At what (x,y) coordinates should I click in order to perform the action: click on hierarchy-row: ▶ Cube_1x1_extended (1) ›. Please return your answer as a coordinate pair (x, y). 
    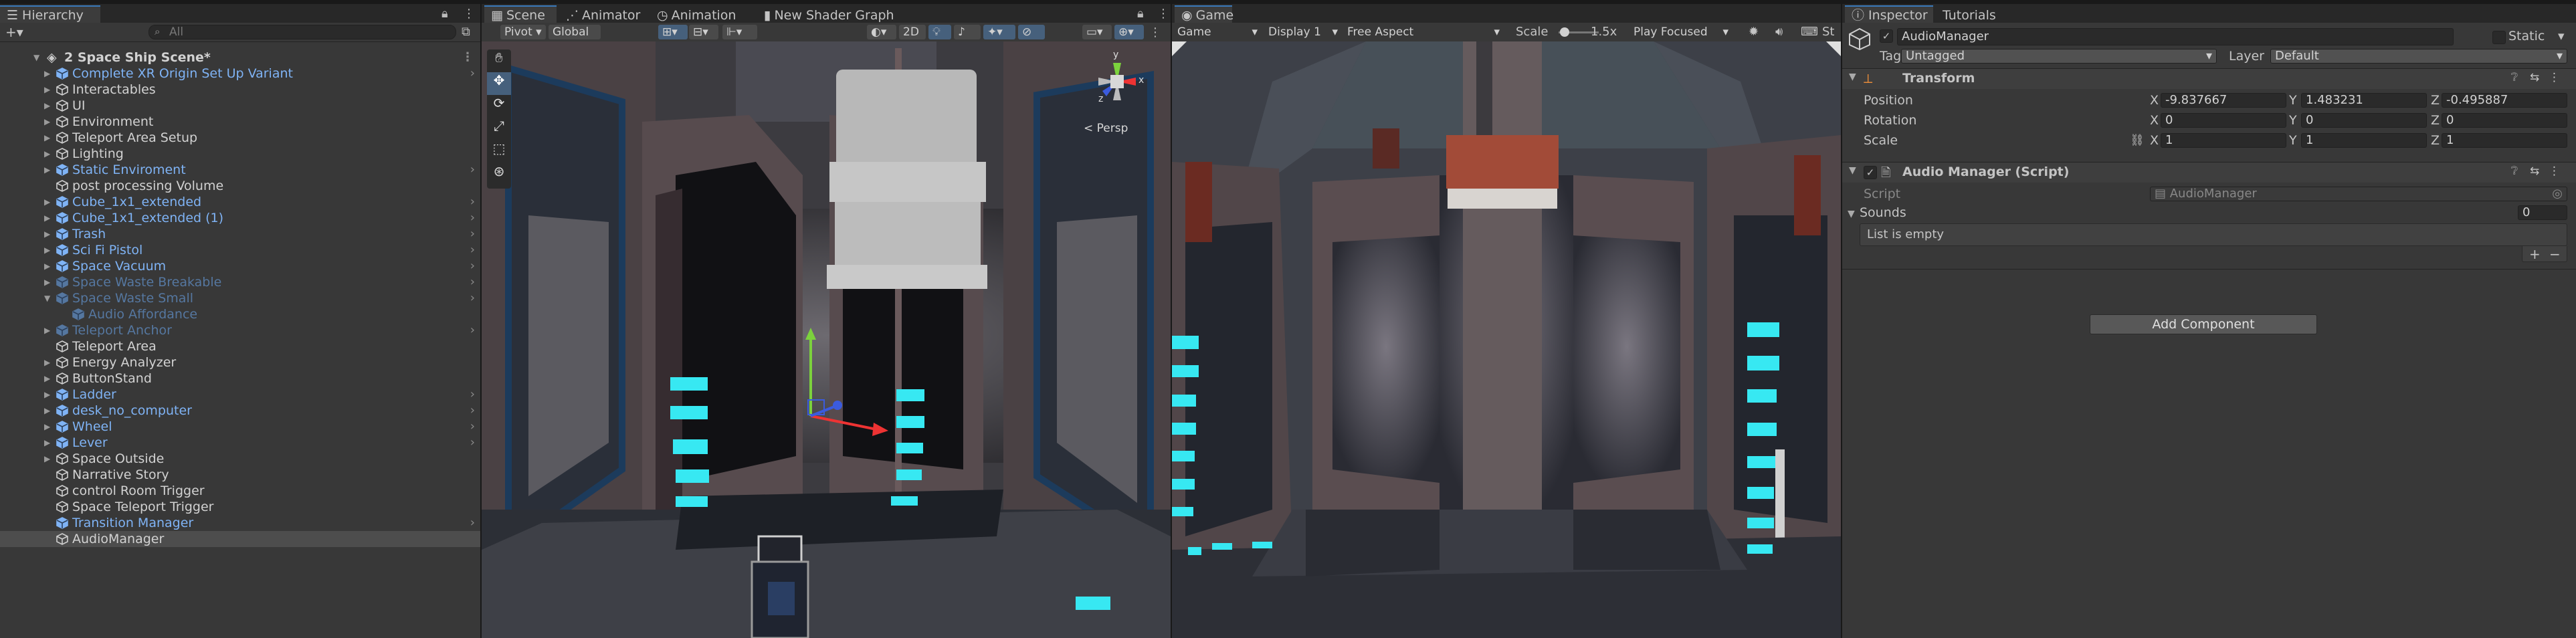
    Looking at the image, I should click on (240, 218).